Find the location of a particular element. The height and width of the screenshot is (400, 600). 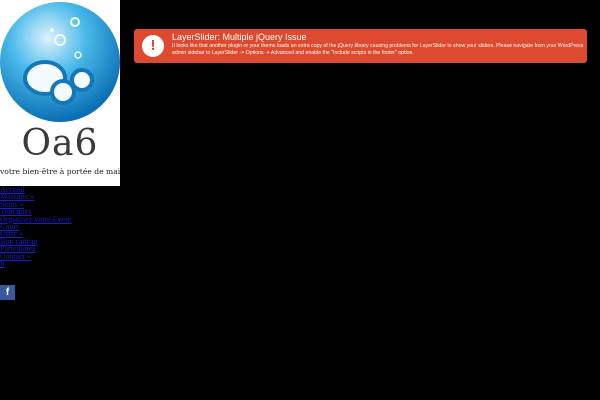

bubble-logo-icon is located at coordinates (60, 62).